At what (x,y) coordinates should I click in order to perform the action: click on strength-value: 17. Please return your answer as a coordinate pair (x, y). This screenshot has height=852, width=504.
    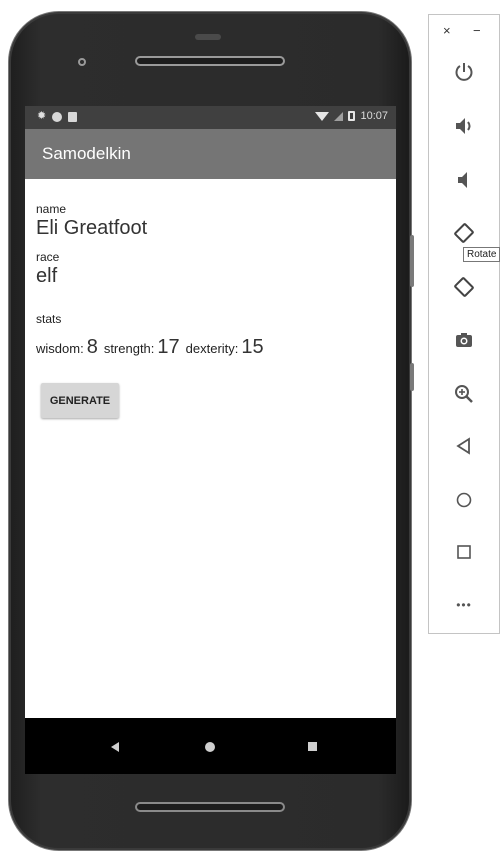
    Looking at the image, I should click on (168, 347).